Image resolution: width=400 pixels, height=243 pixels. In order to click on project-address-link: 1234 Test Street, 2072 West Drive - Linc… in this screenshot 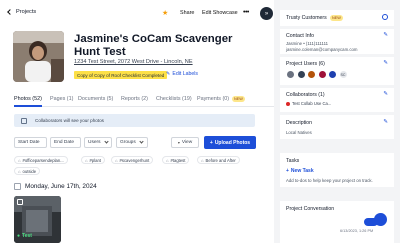, I will do `click(133, 62)`.